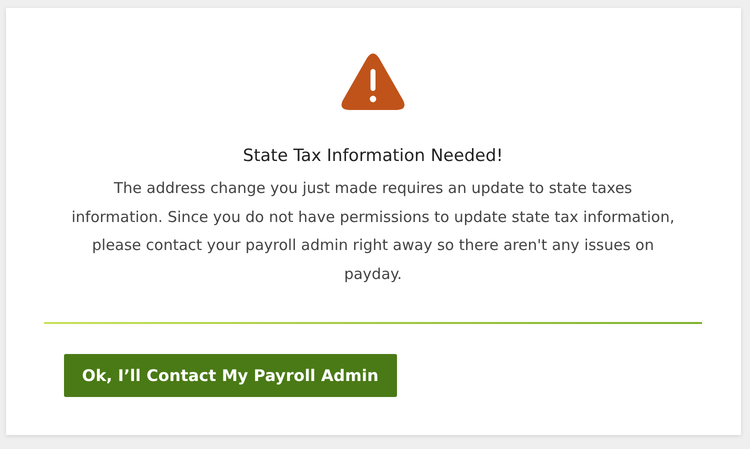 This screenshot has width=750, height=449. What do you see at coordinates (230, 375) in the screenshot?
I see `contact-admin-button: Ok, I’ll Contact My Payroll Admin` at bounding box center [230, 375].